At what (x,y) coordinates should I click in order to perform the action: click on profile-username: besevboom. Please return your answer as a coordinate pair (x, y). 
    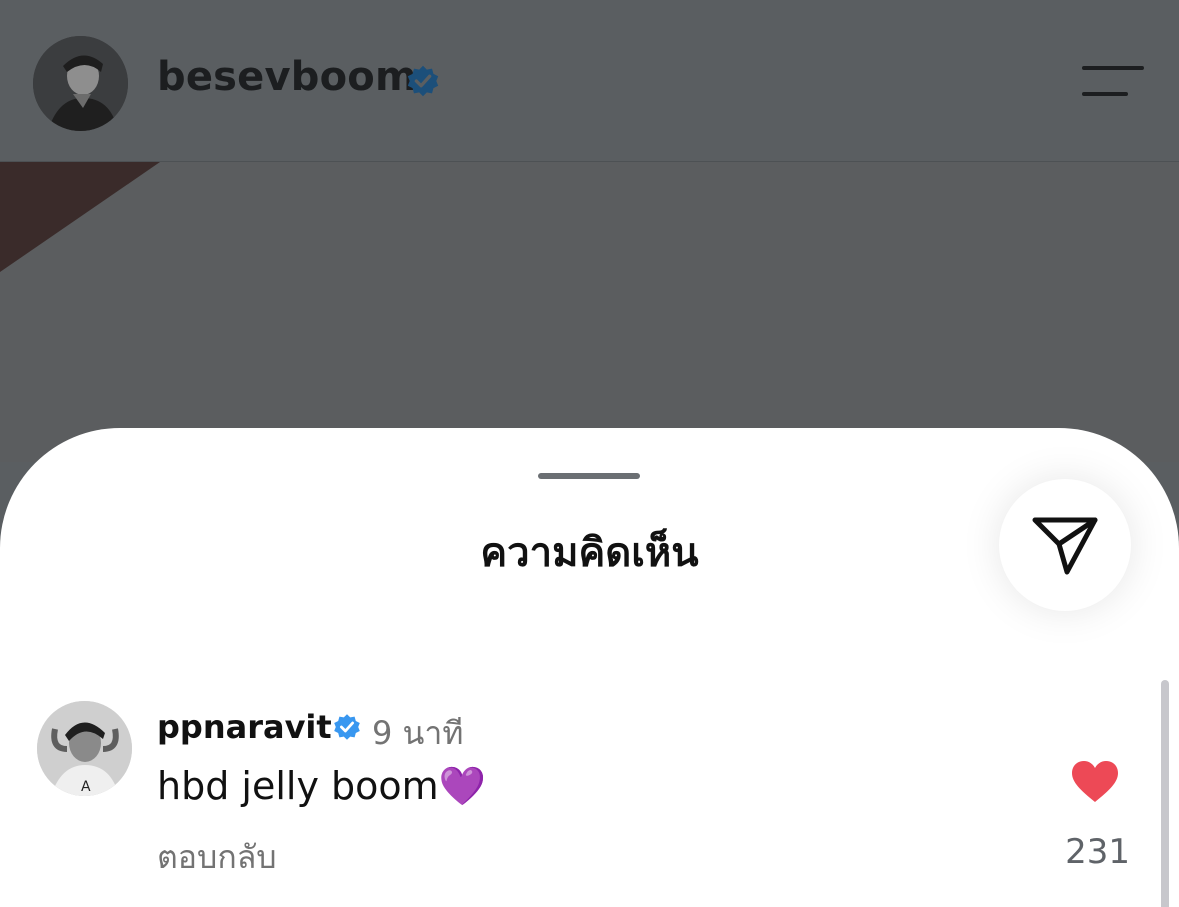
    Looking at the image, I should click on (287, 77).